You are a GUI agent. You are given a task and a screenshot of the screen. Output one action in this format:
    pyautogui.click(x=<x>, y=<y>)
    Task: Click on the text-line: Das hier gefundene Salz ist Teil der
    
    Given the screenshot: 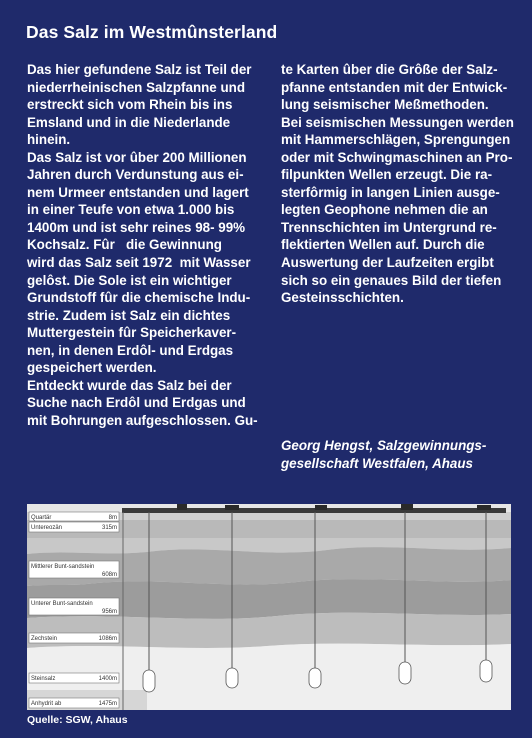 What is the action you would take?
    pyautogui.click(x=139, y=69)
    